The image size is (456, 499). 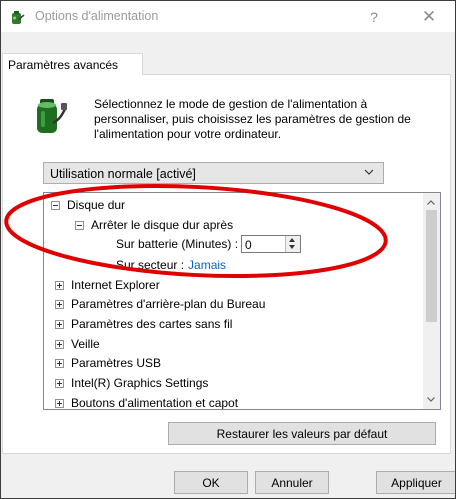 I want to click on power-plan-dropdown: Utilisation normale [activé], so click(x=213, y=173).